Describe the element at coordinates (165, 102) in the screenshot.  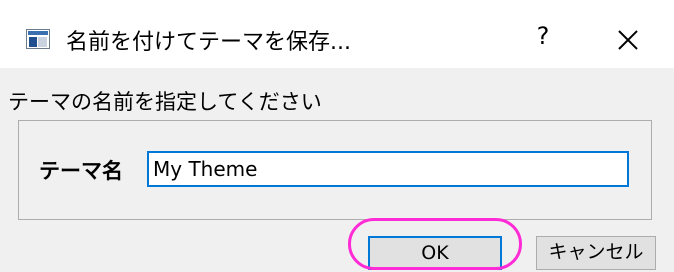
I see `instruction-text: テーマの名前を指定してください` at that location.